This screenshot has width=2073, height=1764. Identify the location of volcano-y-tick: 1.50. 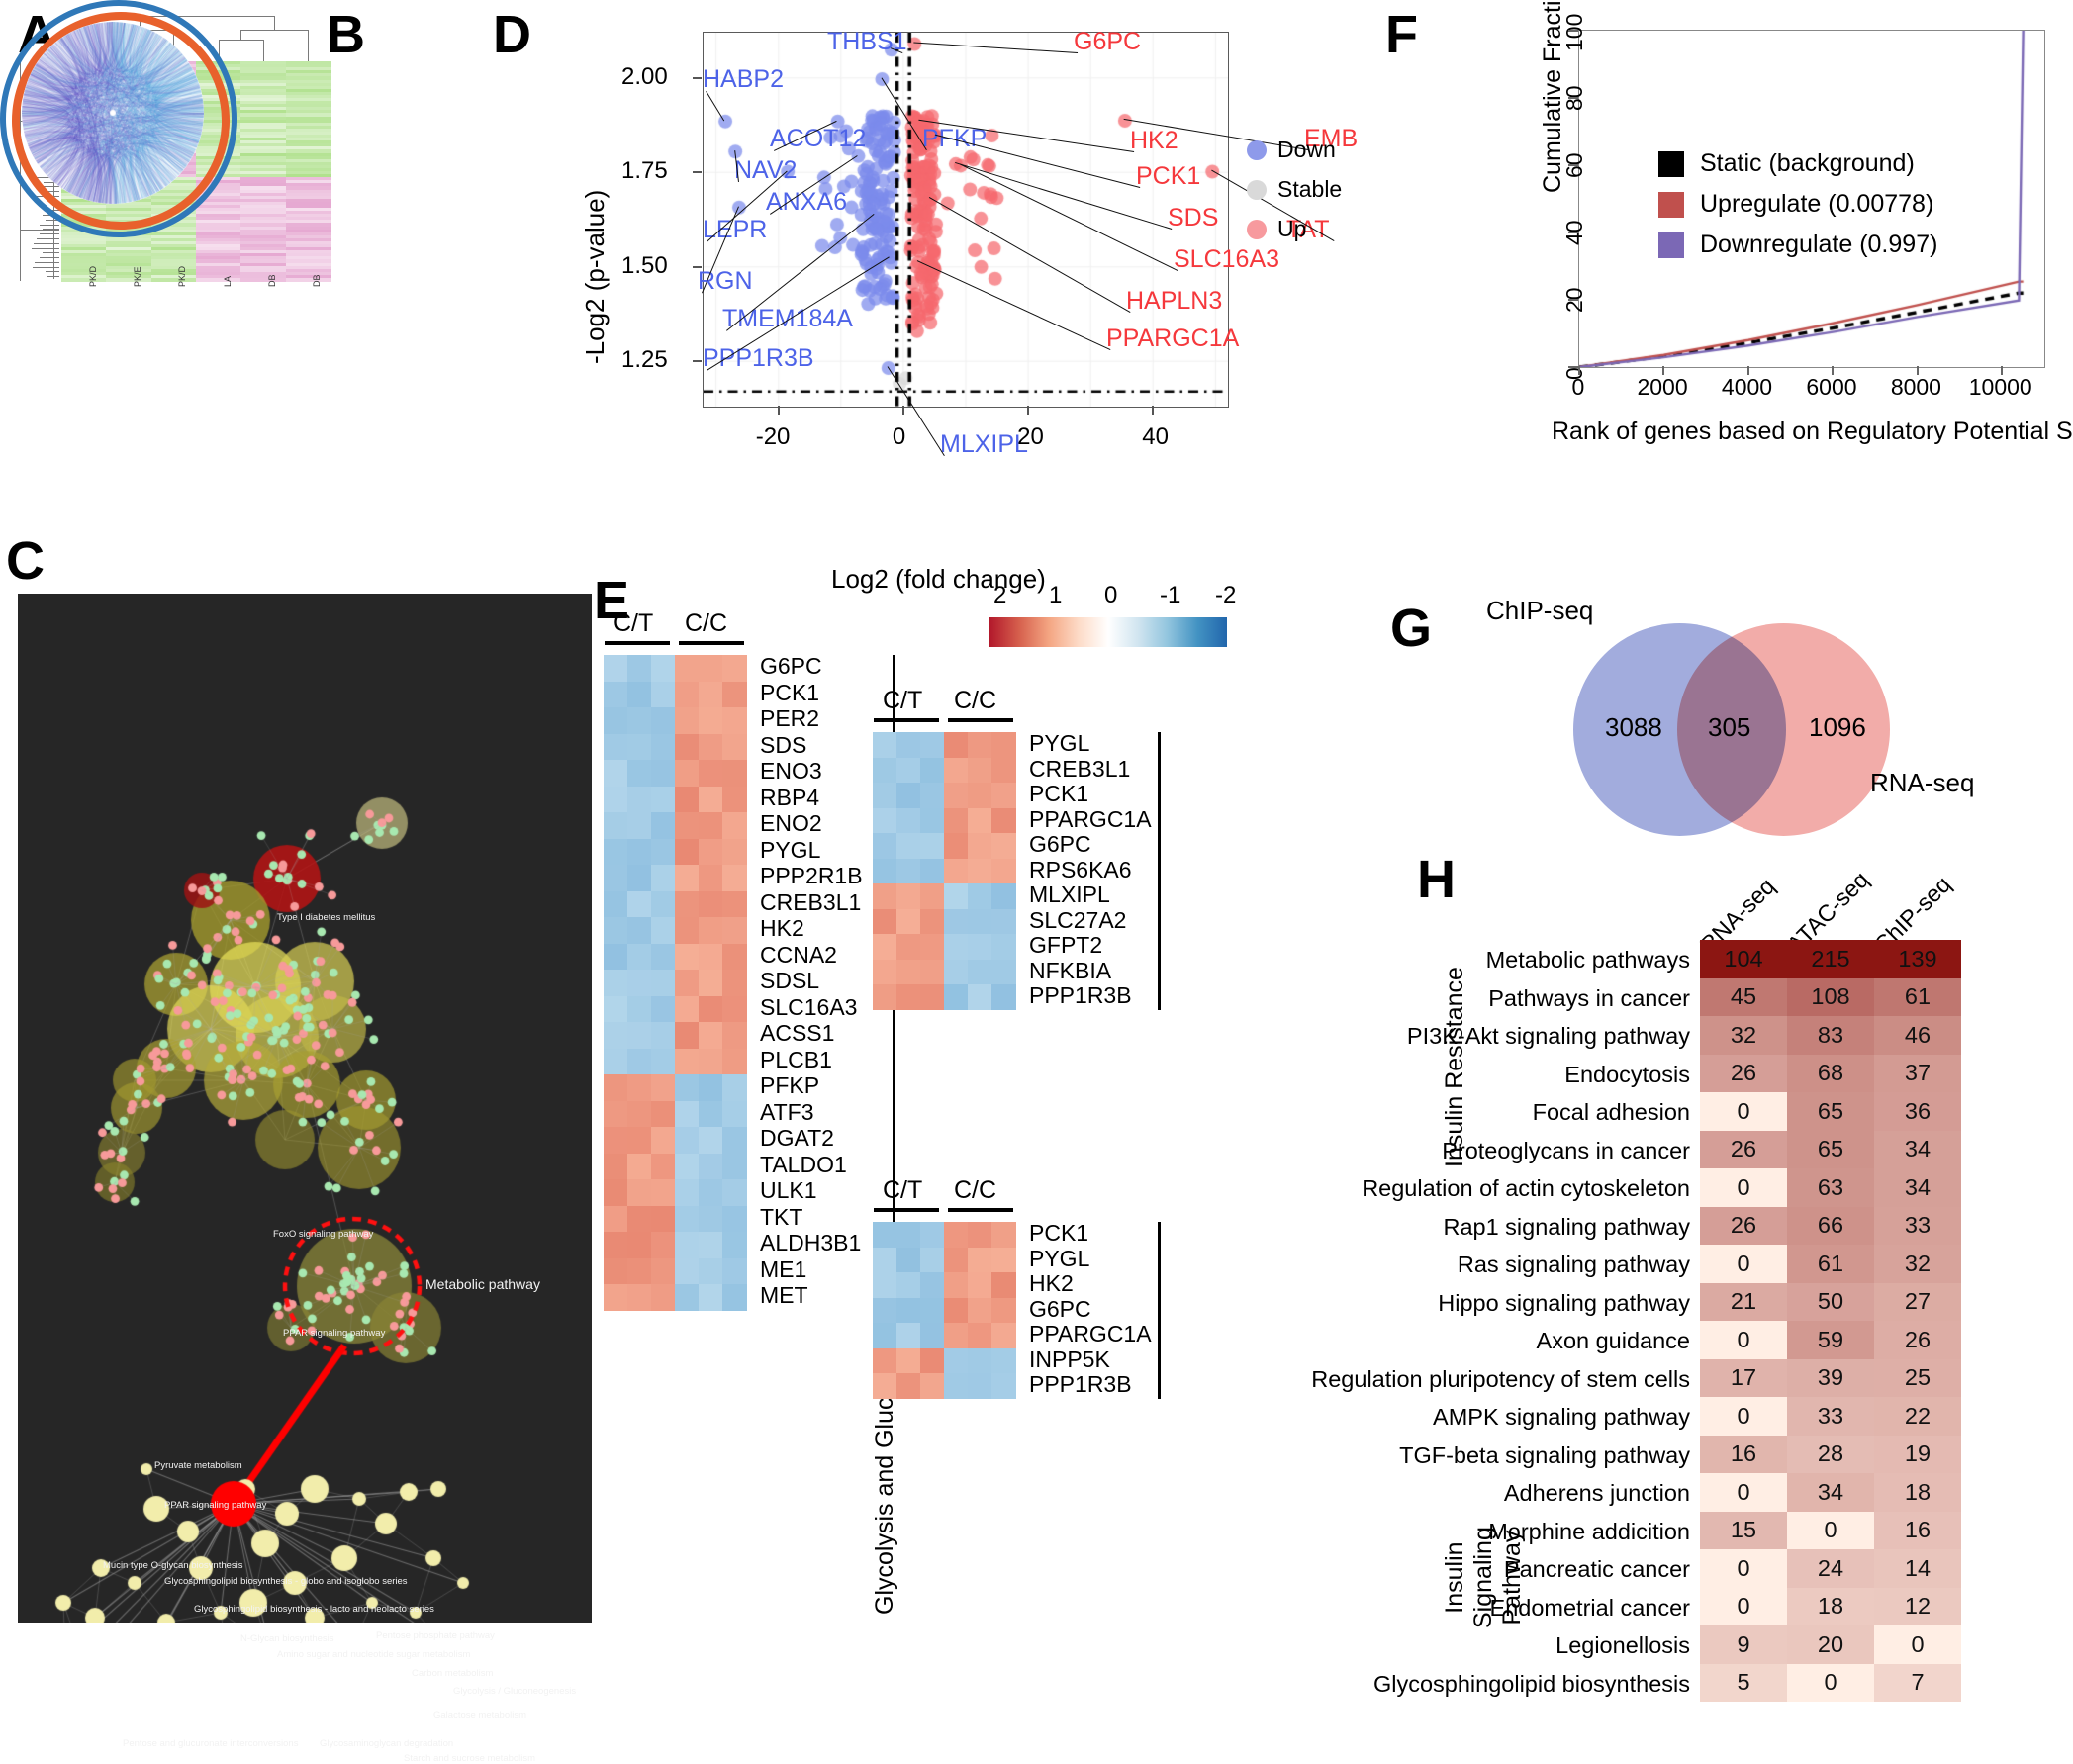
(644, 265).